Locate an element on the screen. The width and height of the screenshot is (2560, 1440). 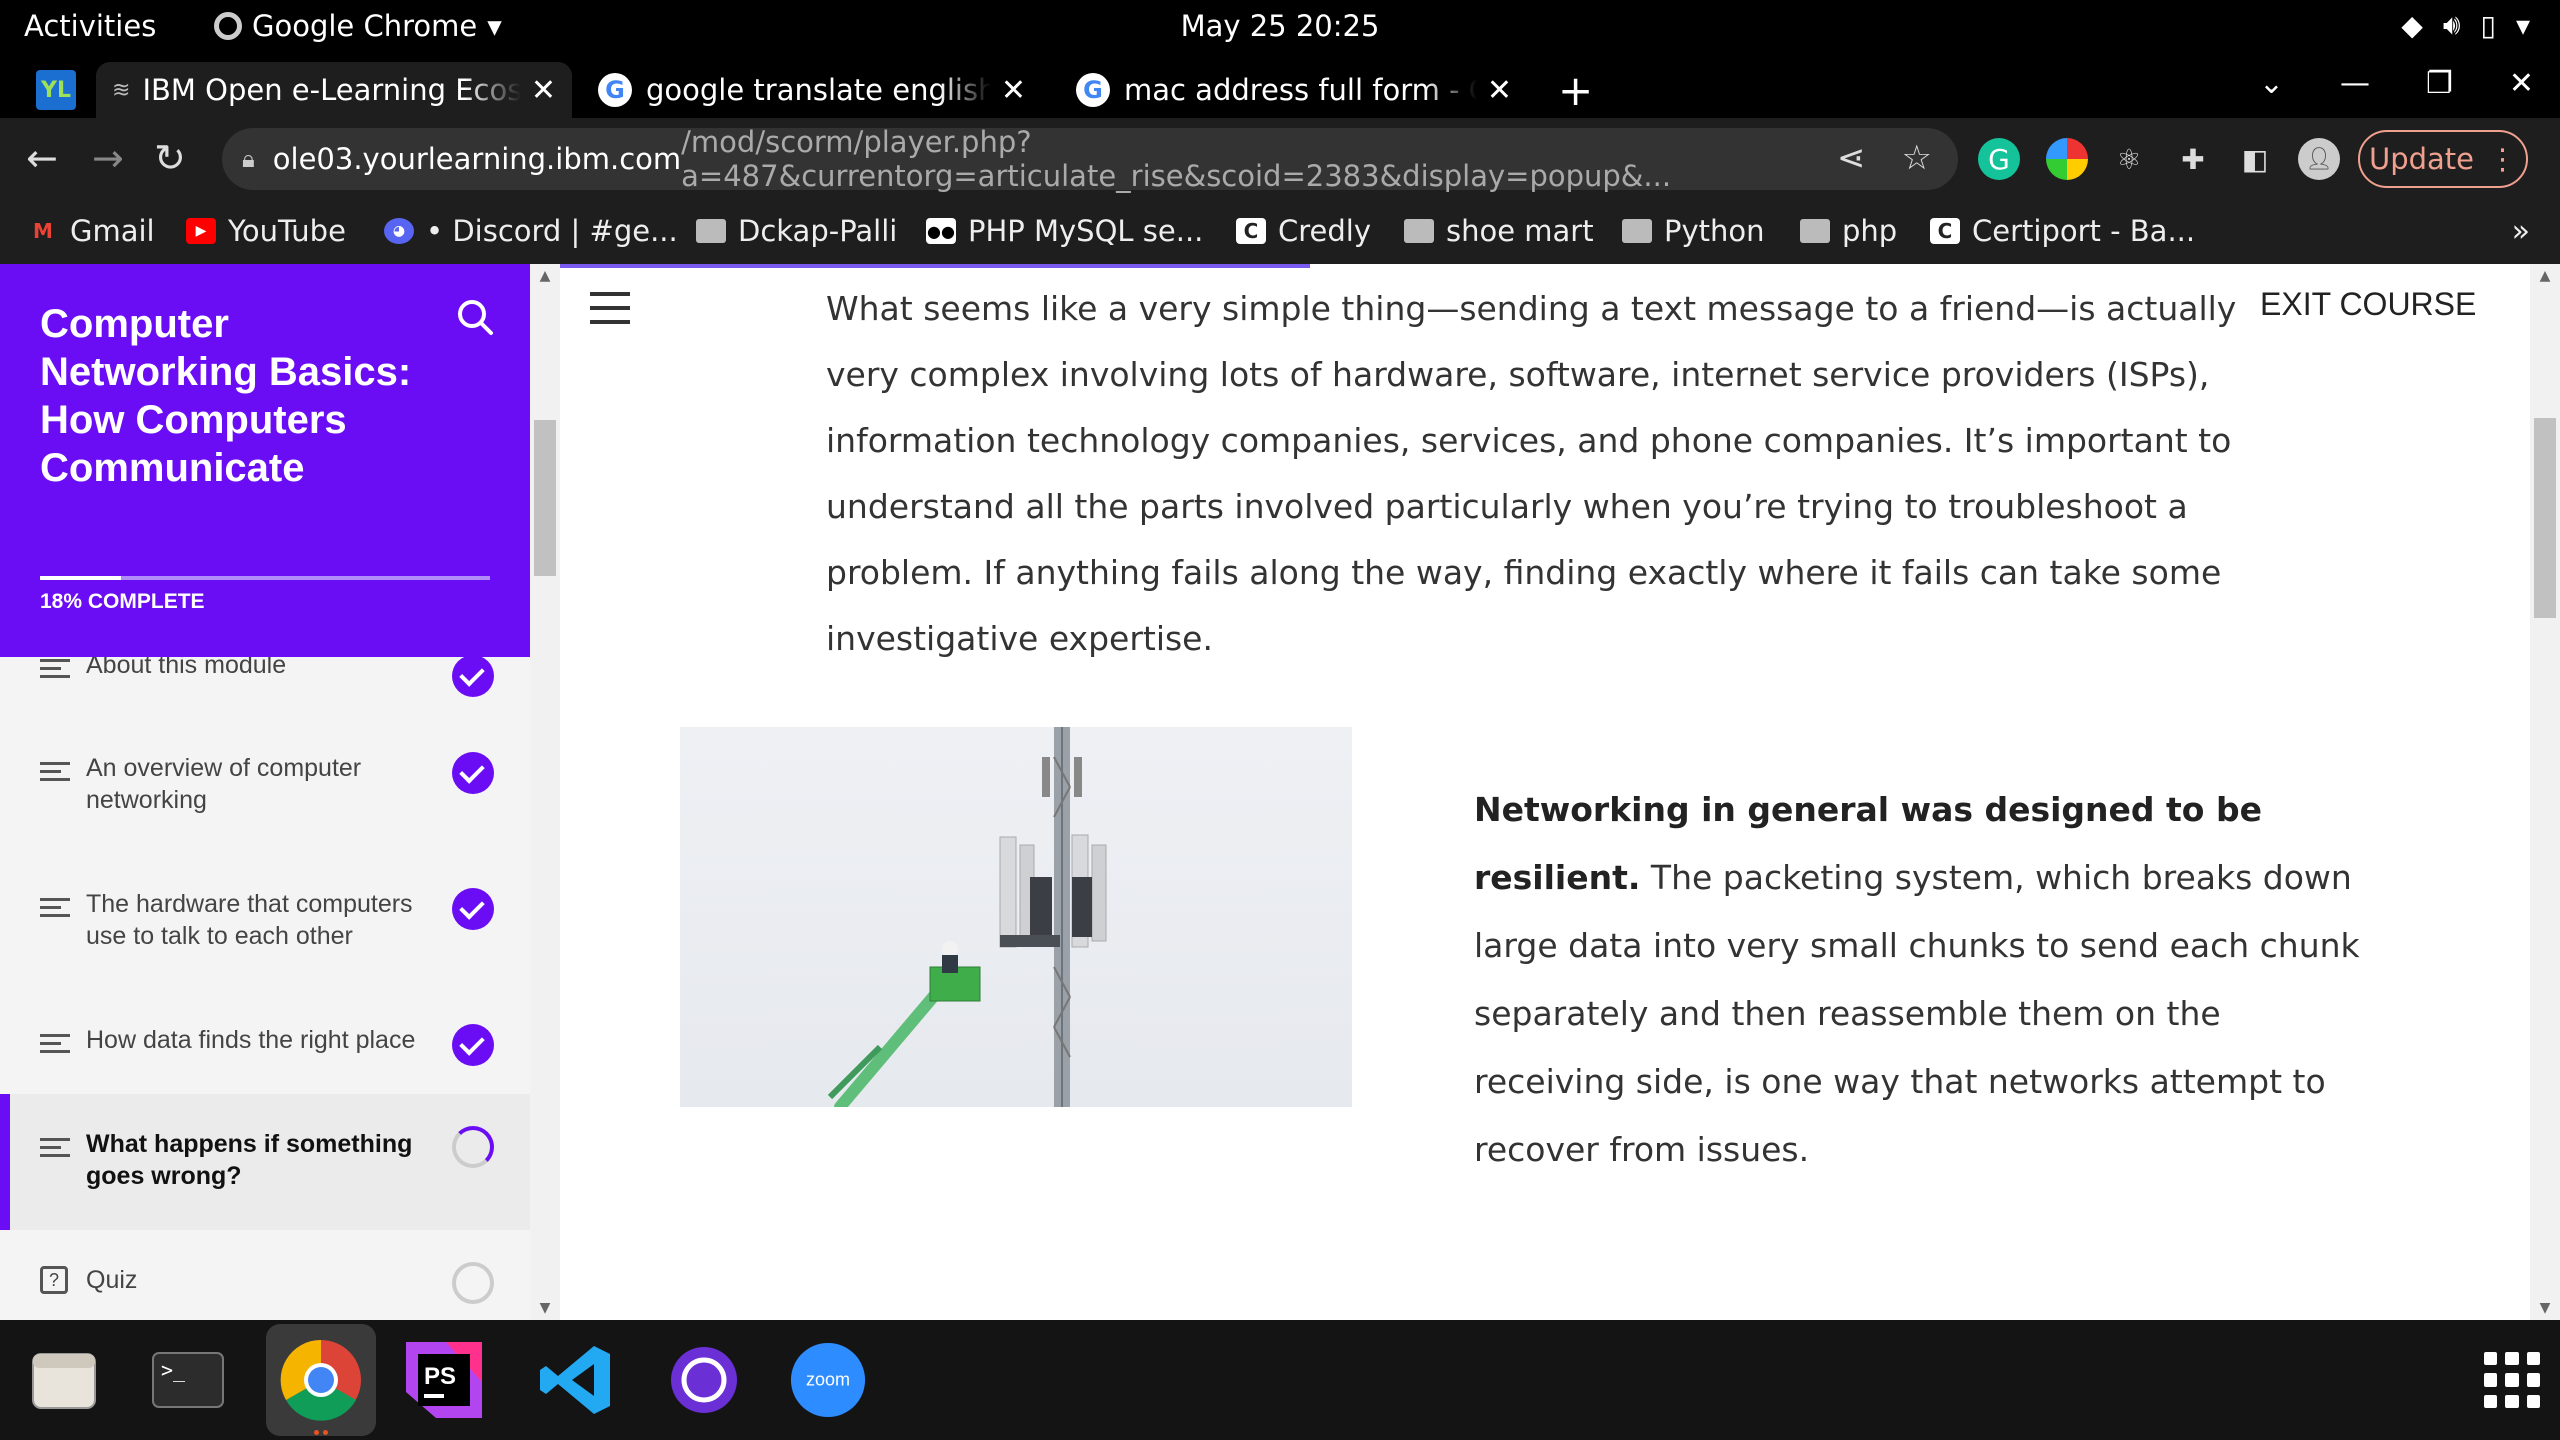
volume-icon: 🔊︎ is located at coordinates (2451, 24).